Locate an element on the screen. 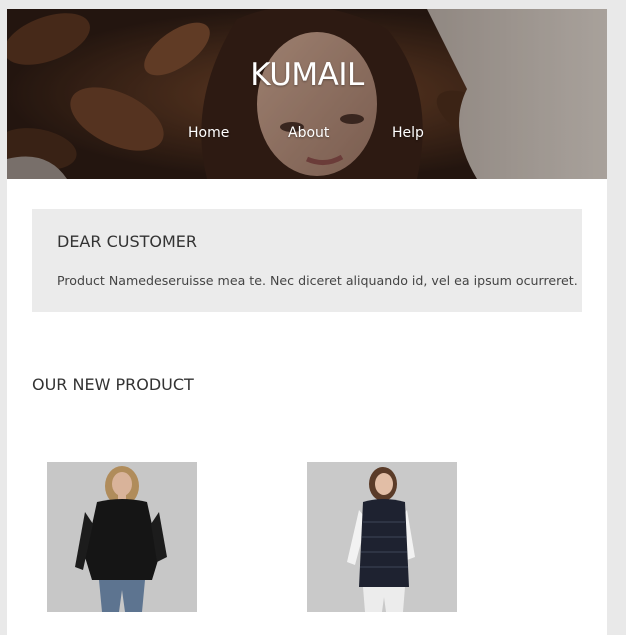 Image resolution: width=626 pixels, height=635 pixels. blouse-model-image is located at coordinates (122, 537).